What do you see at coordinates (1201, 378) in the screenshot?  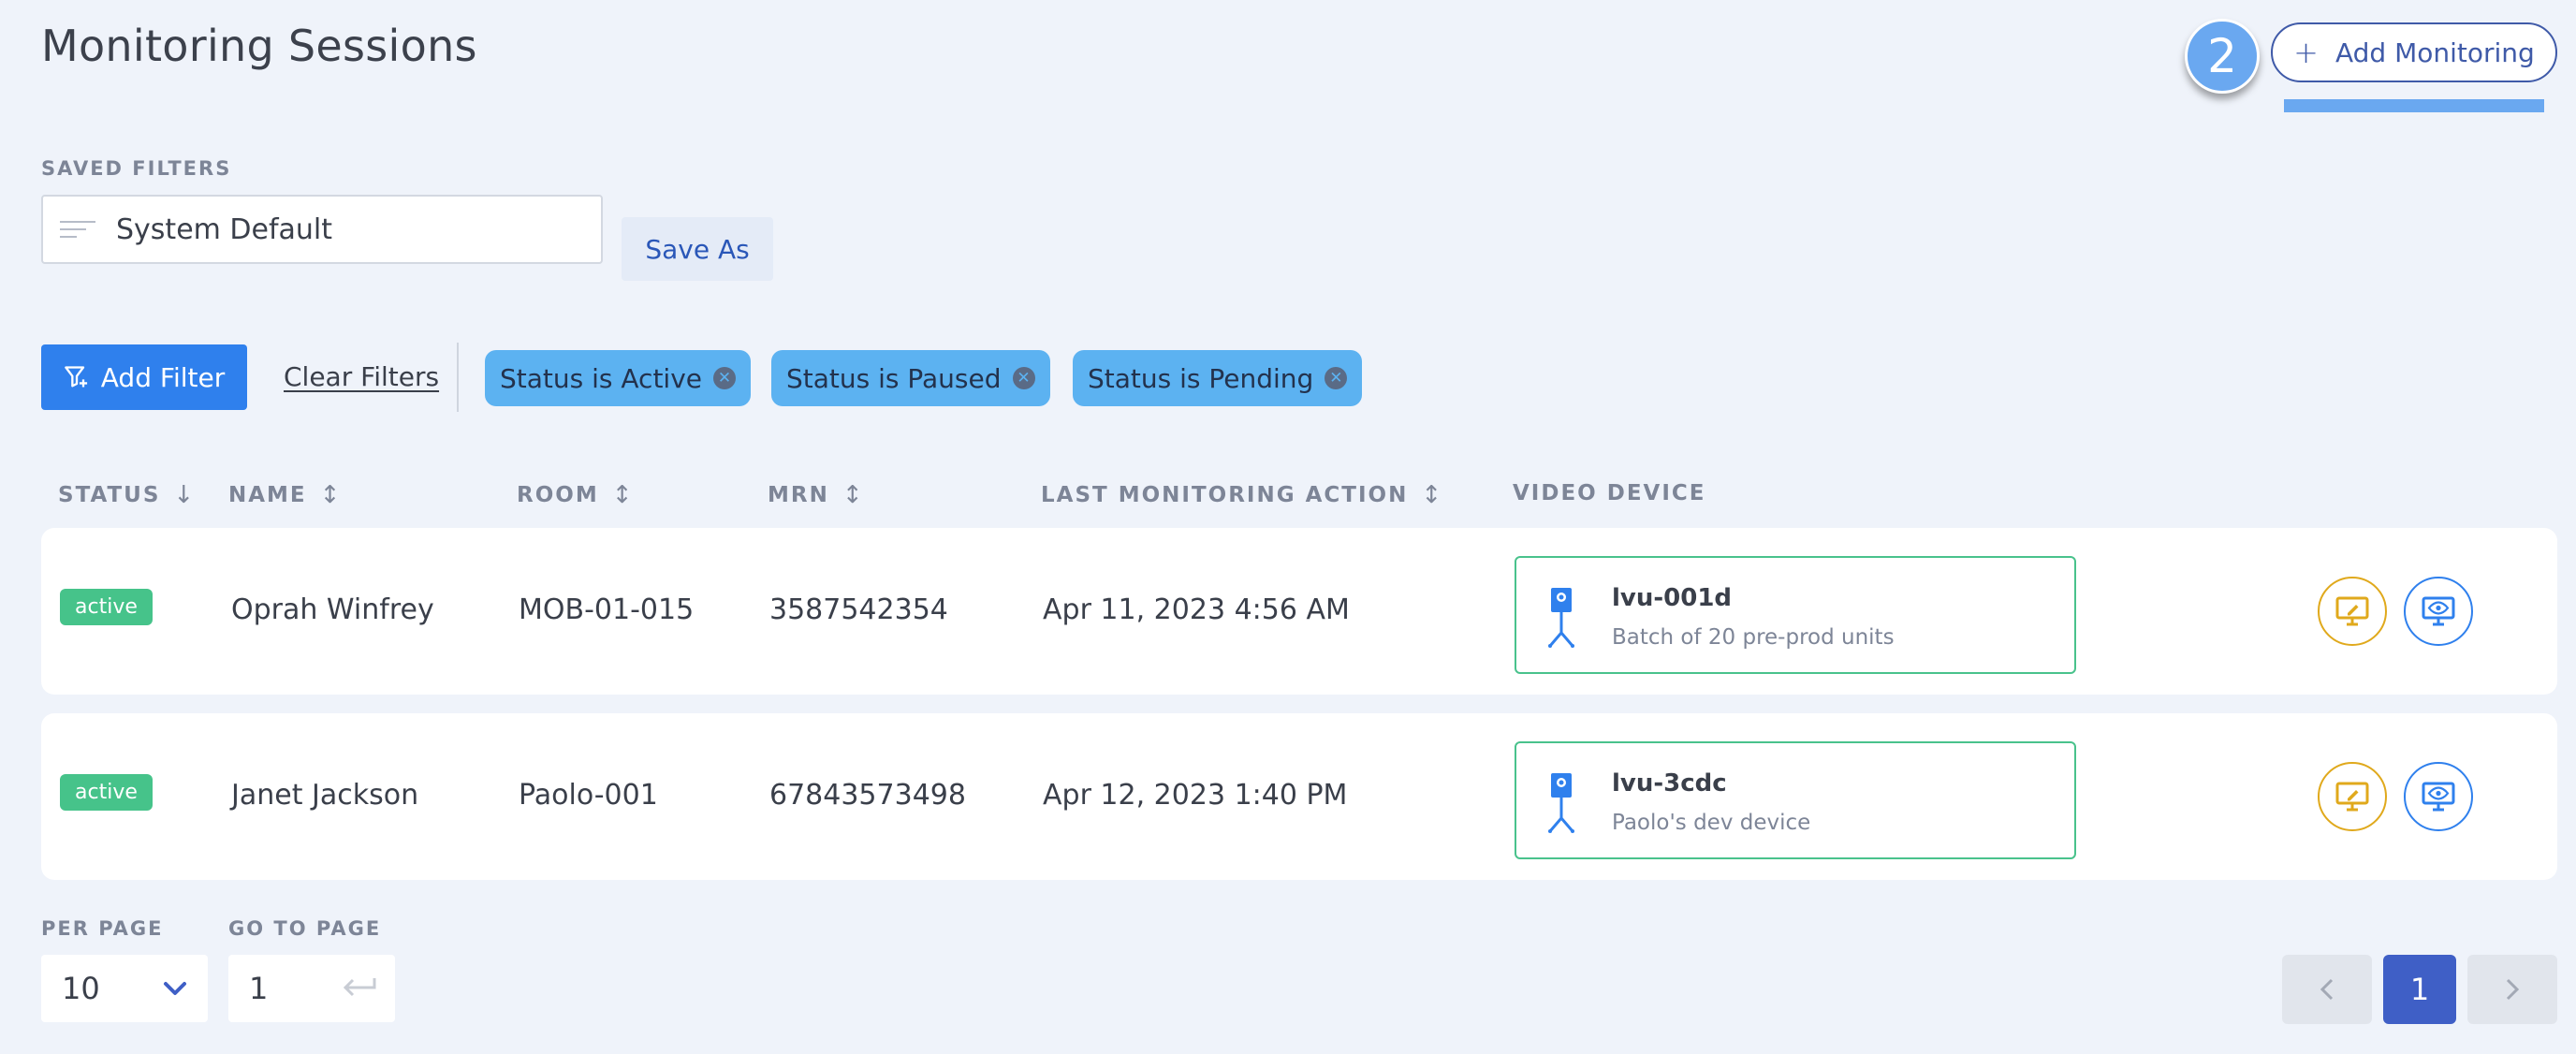 I see `filter-chip-label: Status is Pending` at bounding box center [1201, 378].